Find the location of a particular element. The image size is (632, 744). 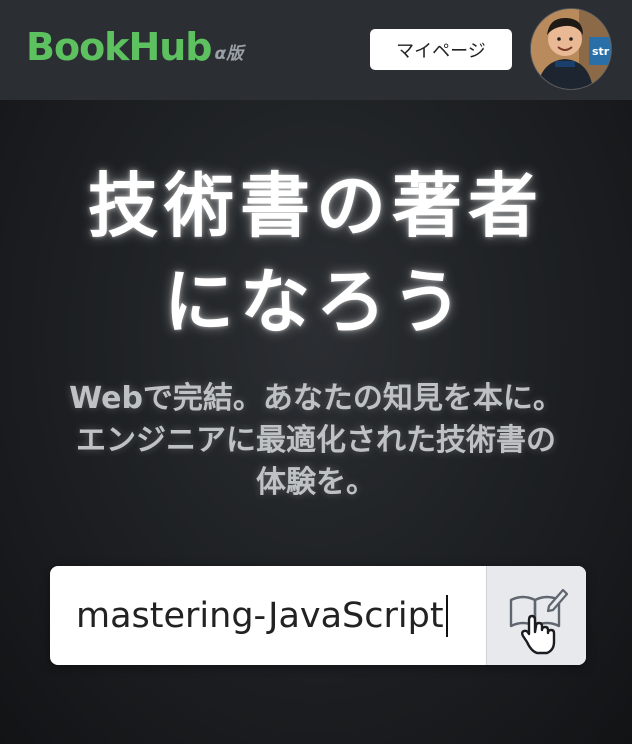

headline-line-1: 技術書の著者 is located at coordinates (316, 206).